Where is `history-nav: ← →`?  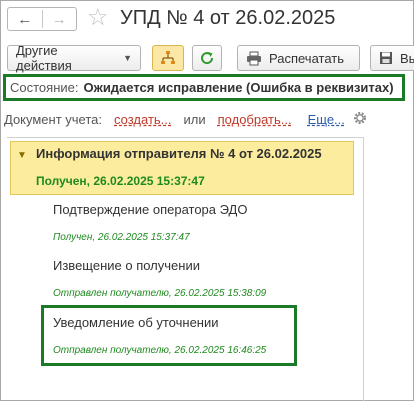 history-nav: ← → is located at coordinates (42, 19).